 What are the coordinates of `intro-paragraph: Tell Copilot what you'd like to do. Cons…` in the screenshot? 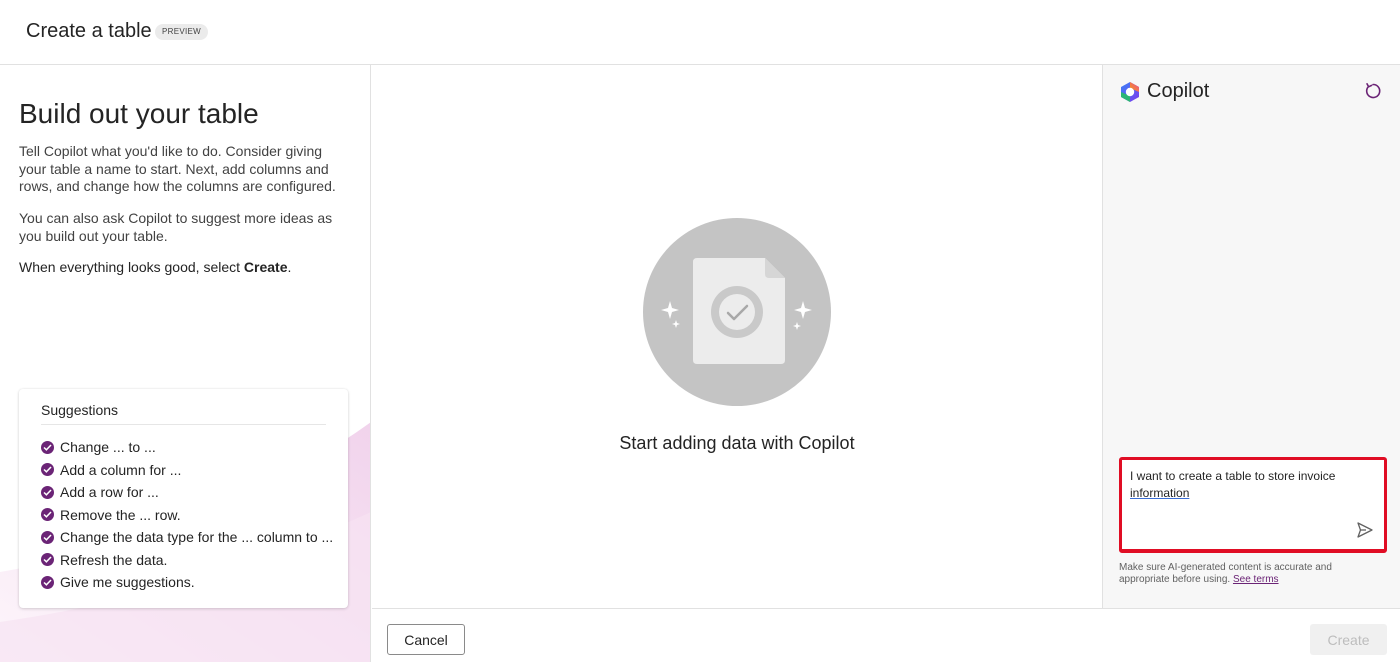 It's located at (177, 168).